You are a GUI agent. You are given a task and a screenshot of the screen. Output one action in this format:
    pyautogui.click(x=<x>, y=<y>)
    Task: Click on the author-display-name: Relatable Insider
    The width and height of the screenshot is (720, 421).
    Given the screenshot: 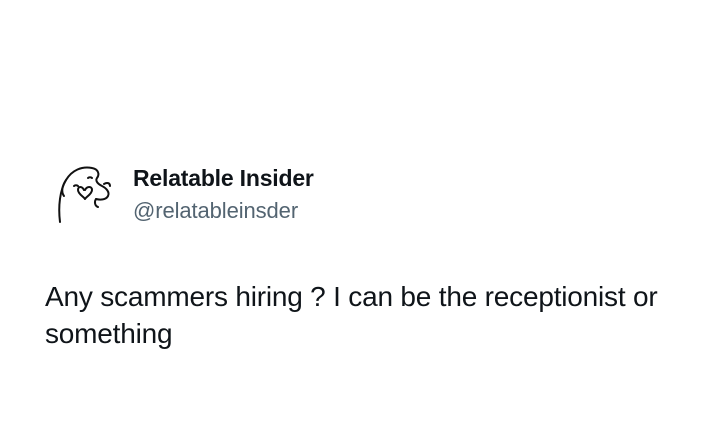 What is the action you would take?
    pyautogui.click(x=223, y=178)
    